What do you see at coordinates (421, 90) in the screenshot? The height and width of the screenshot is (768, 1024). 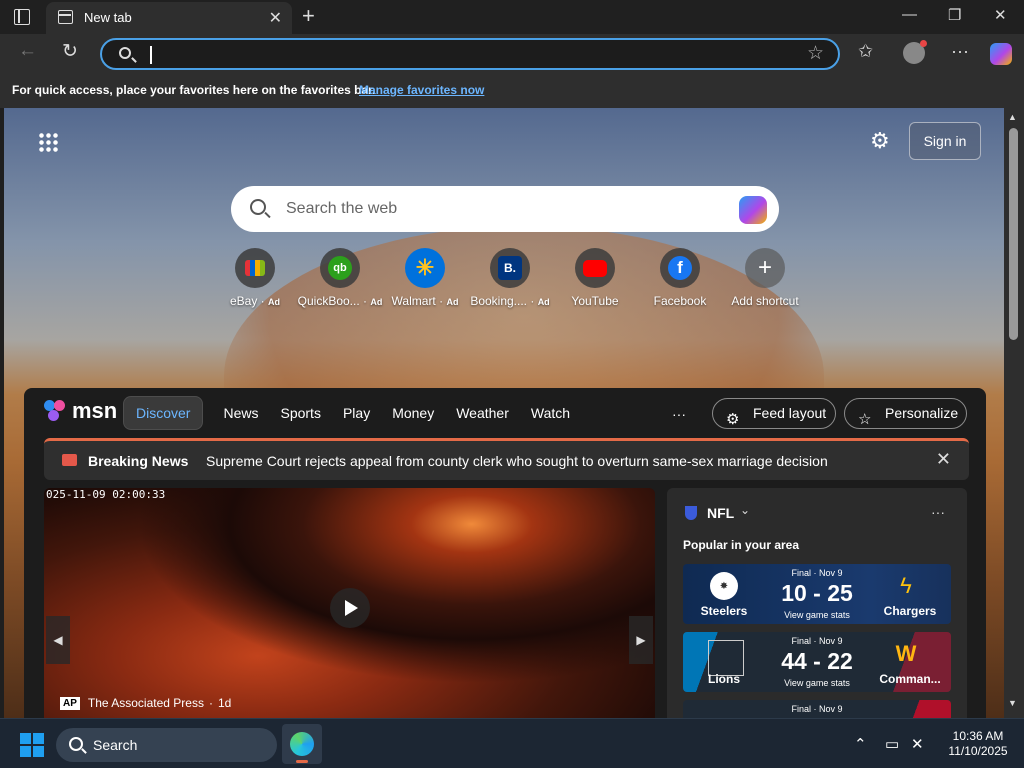 I see `manage-favorites-link: Manage favorites now` at bounding box center [421, 90].